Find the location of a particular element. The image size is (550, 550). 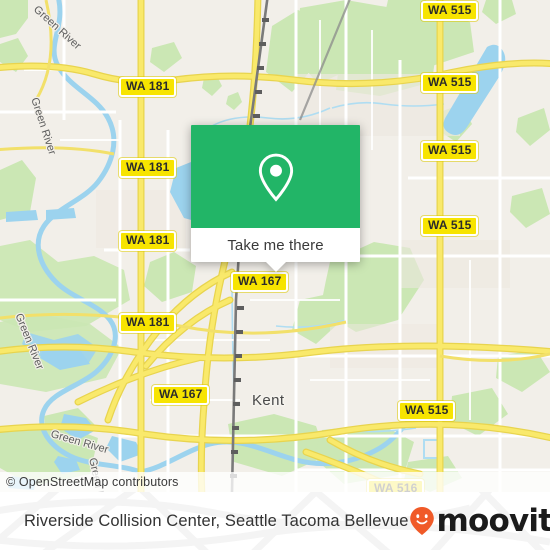

take-me-there-button: Take me there is located at coordinates (275, 250).